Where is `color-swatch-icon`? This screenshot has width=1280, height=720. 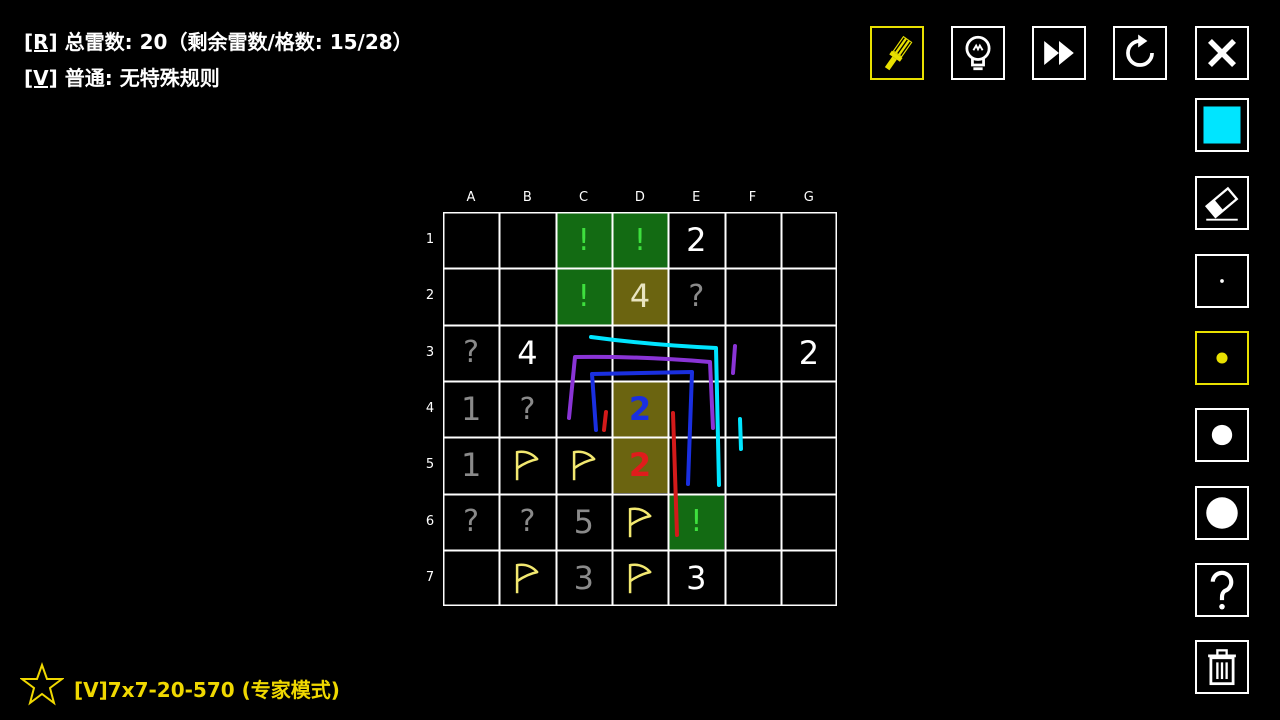 color-swatch-icon is located at coordinates (1222, 125).